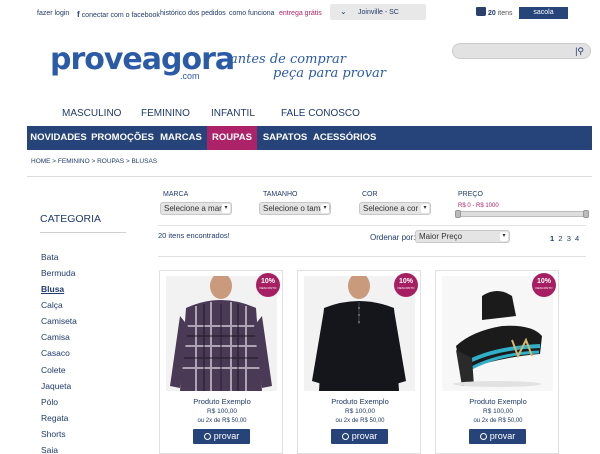 The height and width of the screenshot is (454, 600). What do you see at coordinates (521, 51) in the screenshot?
I see `search-input: |⚲` at bounding box center [521, 51].